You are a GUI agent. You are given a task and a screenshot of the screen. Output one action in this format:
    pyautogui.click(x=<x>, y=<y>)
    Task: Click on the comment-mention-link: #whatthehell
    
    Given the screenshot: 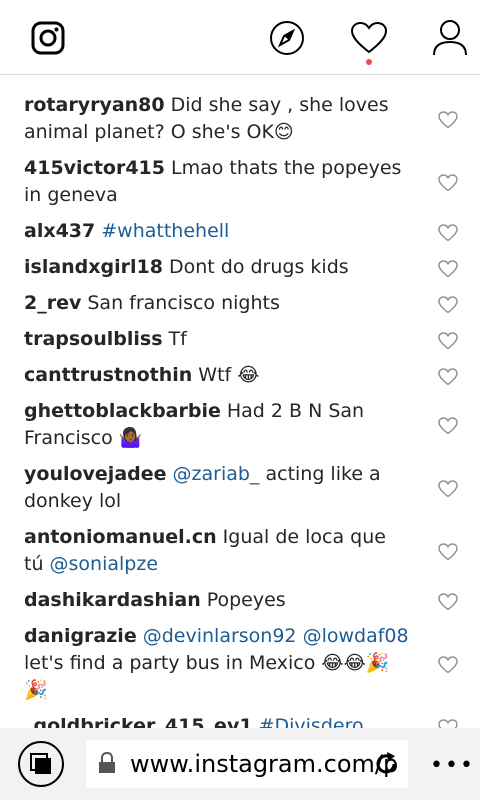 What is the action you would take?
    pyautogui.click(x=165, y=231)
    